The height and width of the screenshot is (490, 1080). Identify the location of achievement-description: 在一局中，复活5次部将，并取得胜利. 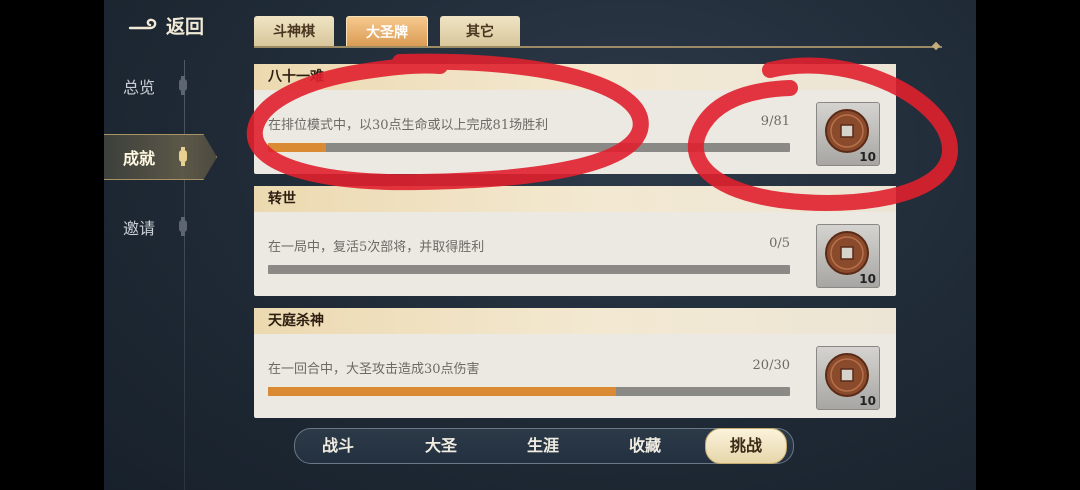
(376, 247).